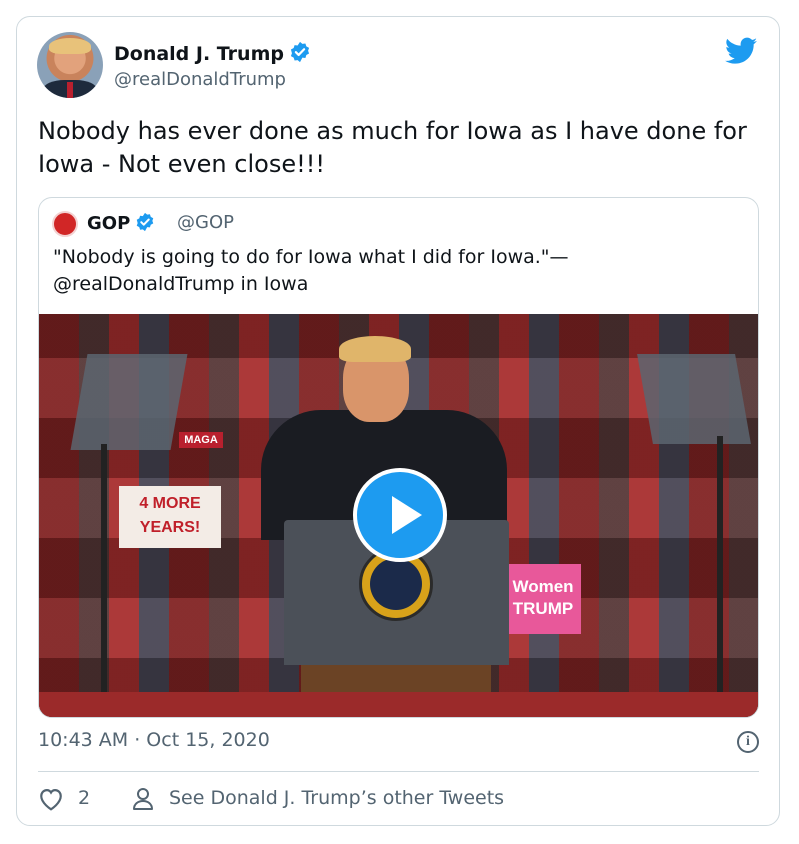 The image size is (799, 844). I want to click on quote-author-name: GOP, so click(108, 223).